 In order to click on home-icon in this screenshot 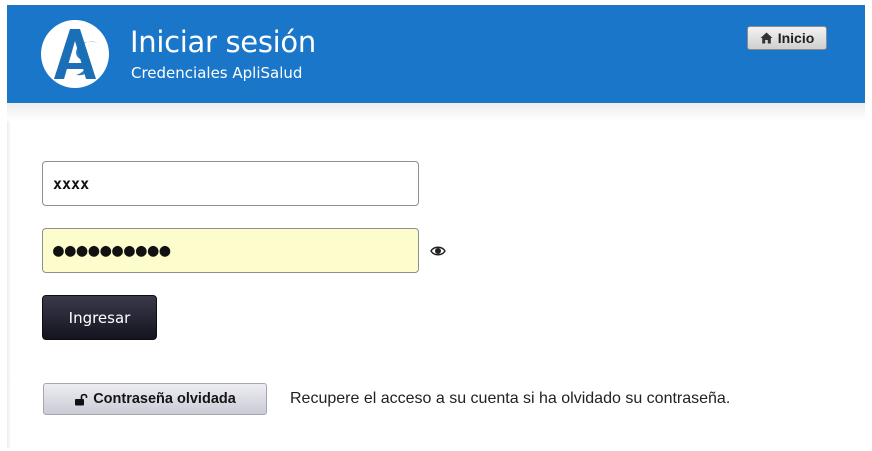, I will do `click(766, 38)`.